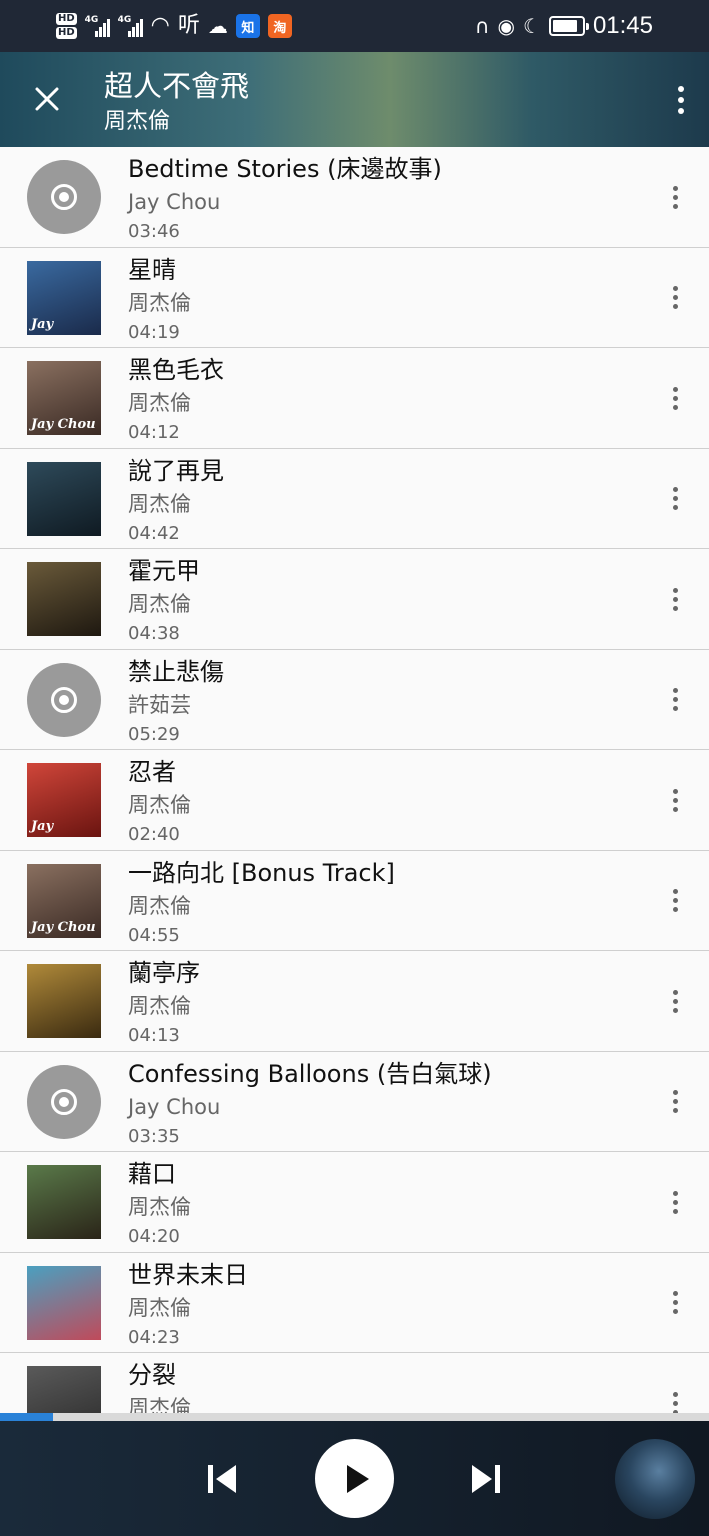  What do you see at coordinates (568, 26) in the screenshot?
I see `battery-icon` at bounding box center [568, 26].